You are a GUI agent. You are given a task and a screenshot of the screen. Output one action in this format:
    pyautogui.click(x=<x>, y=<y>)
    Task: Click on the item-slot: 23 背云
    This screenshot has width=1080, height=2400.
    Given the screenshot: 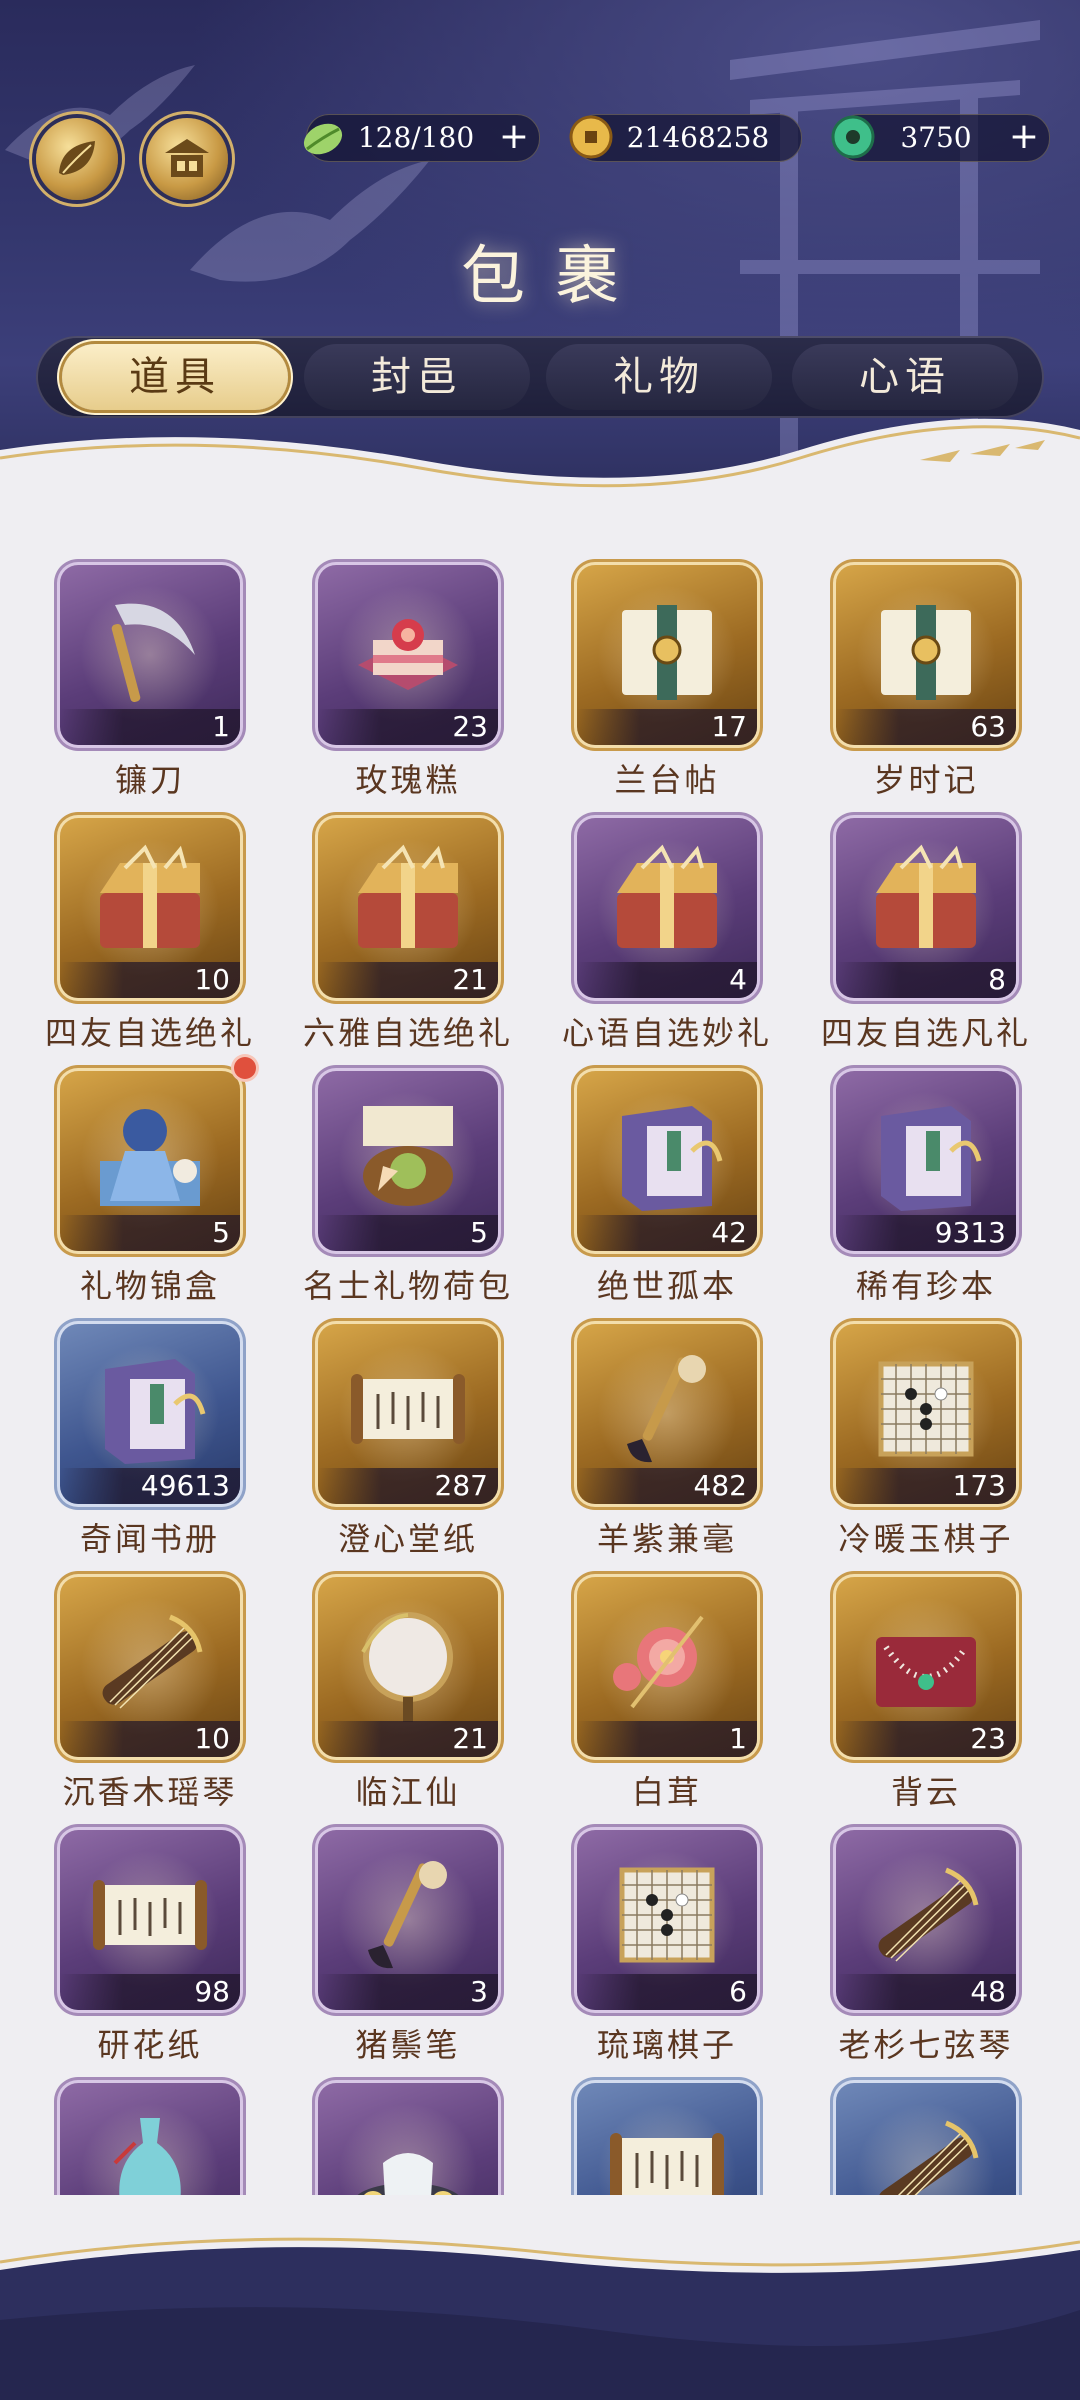 What is the action you would take?
    pyautogui.click(x=926, y=1692)
    